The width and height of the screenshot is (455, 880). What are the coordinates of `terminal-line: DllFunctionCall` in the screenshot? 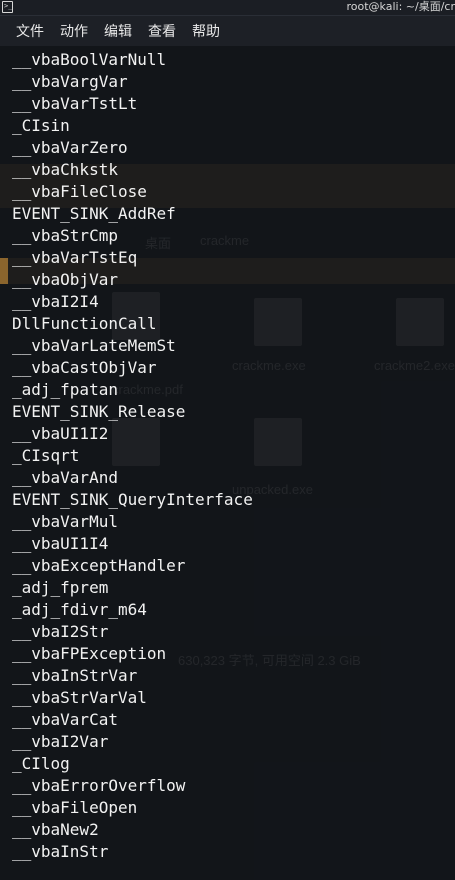 It's located at (84, 323).